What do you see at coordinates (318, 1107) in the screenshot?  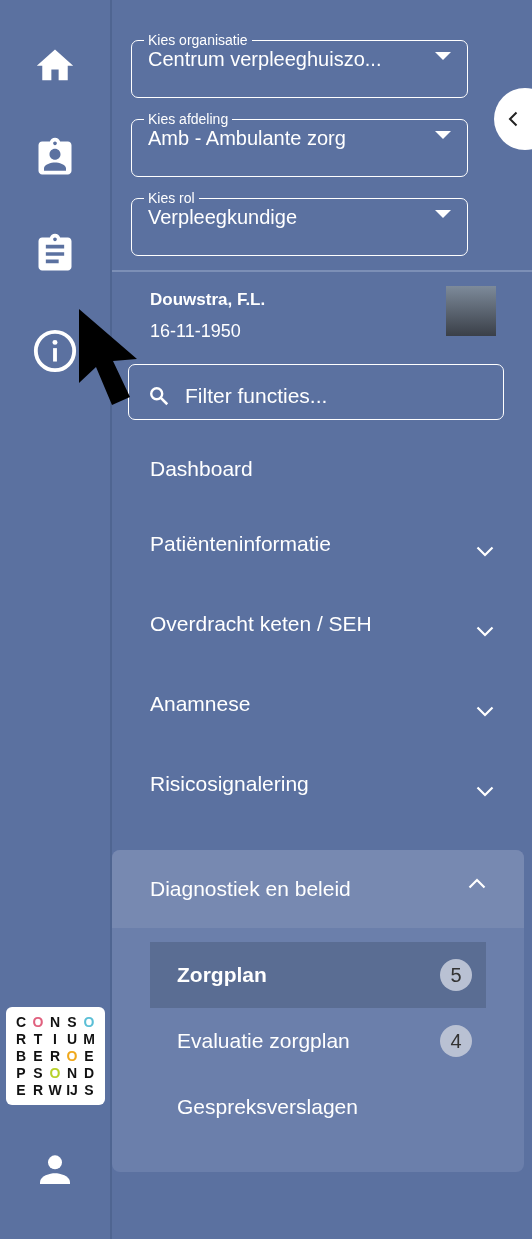 I see `submenu-item: Gespreksverslagen` at bounding box center [318, 1107].